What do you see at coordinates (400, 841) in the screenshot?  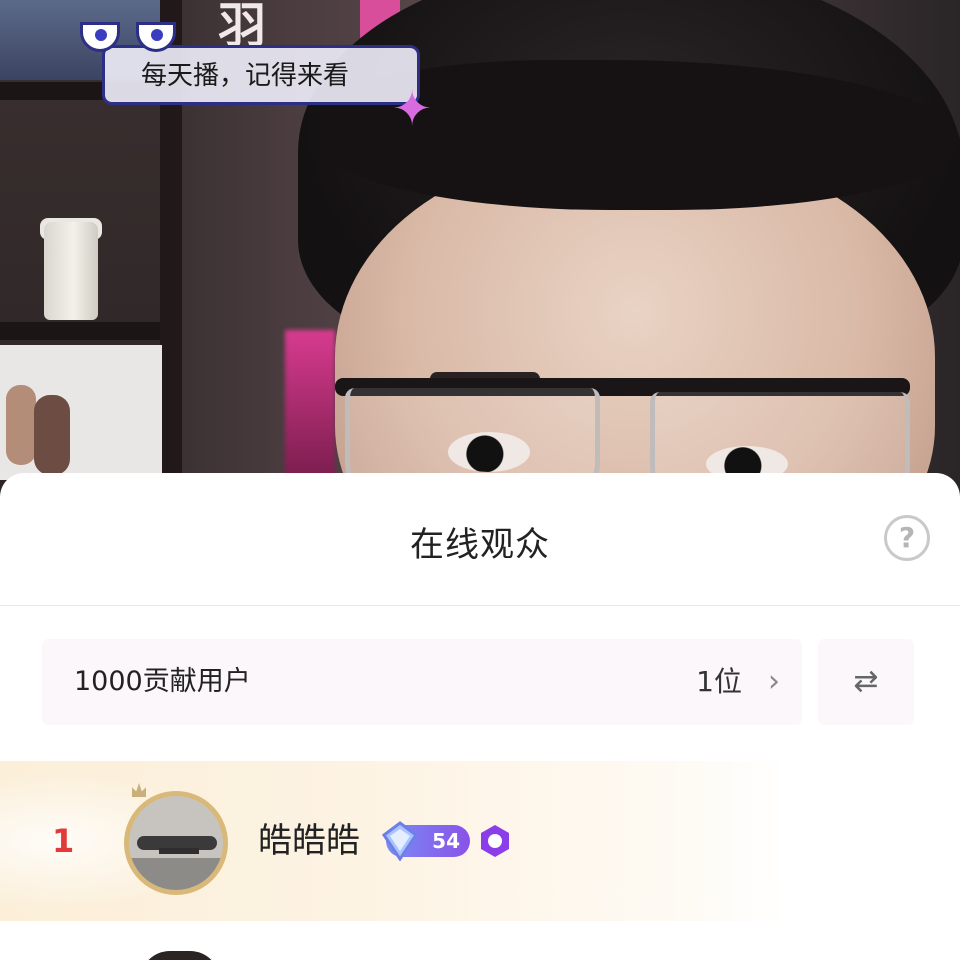 I see `diamond-icon` at bounding box center [400, 841].